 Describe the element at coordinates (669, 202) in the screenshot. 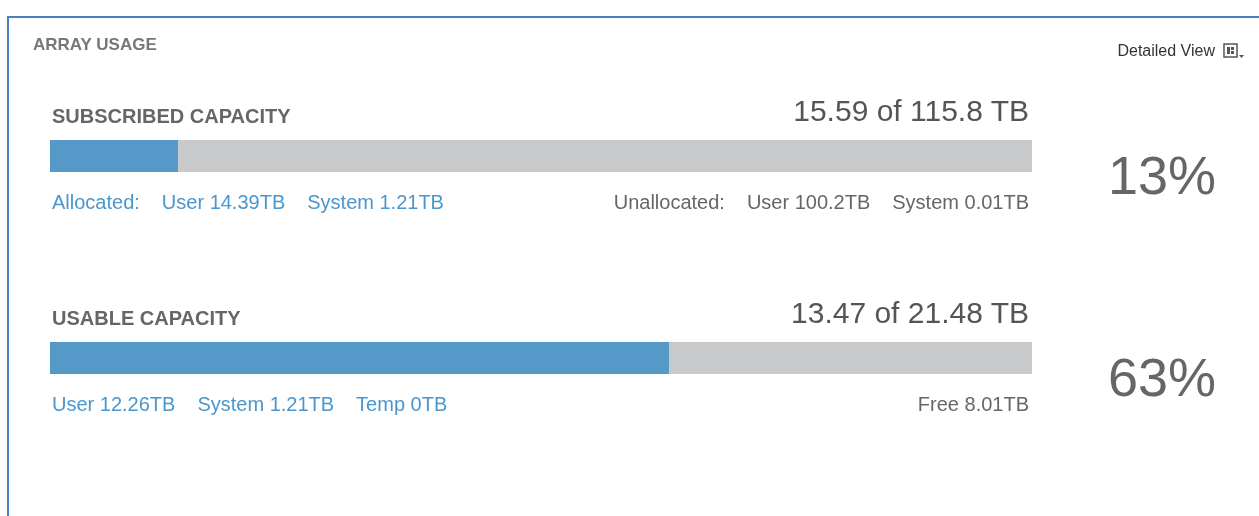

I see `legend-text: Unallocated:` at that location.